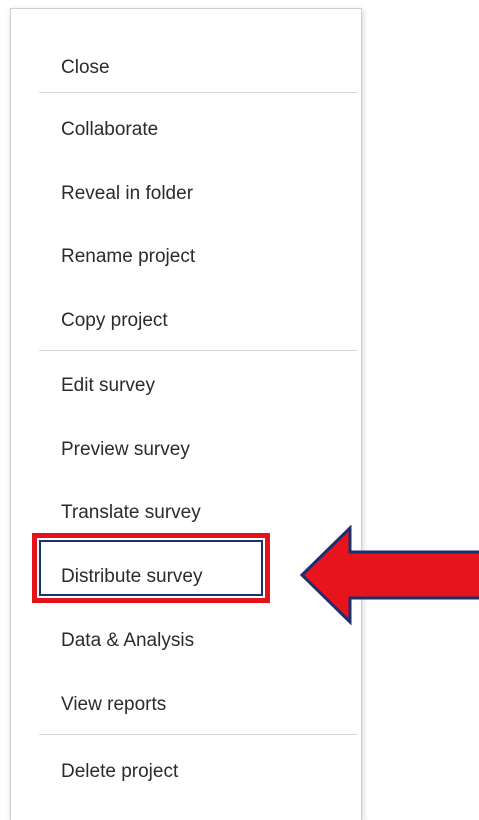  Describe the element at coordinates (151, 568) in the screenshot. I see `highlight-box` at that location.